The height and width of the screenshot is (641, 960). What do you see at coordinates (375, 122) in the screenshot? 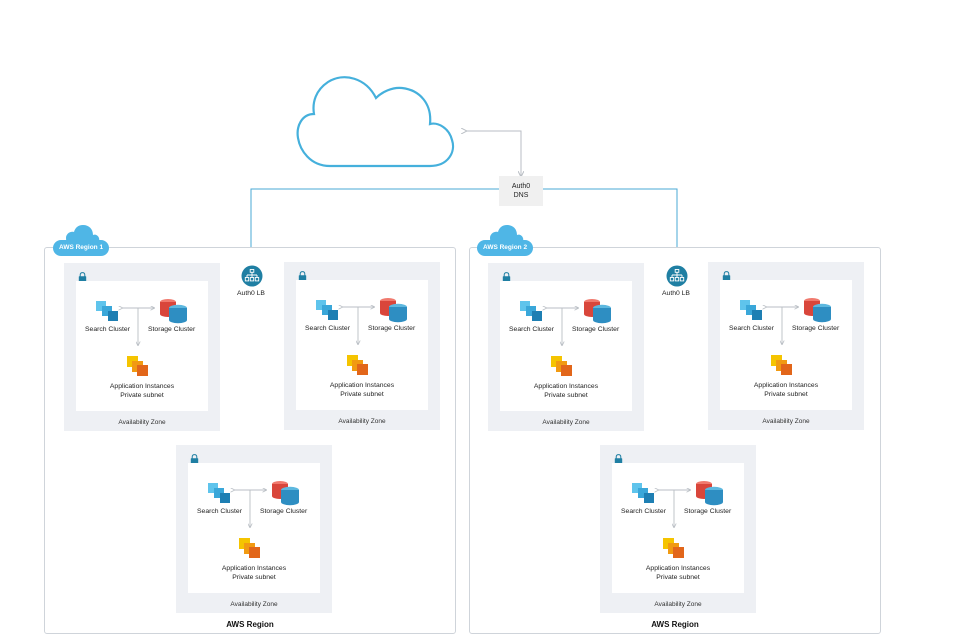
I see `internet-cloud-icon` at bounding box center [375, 122].